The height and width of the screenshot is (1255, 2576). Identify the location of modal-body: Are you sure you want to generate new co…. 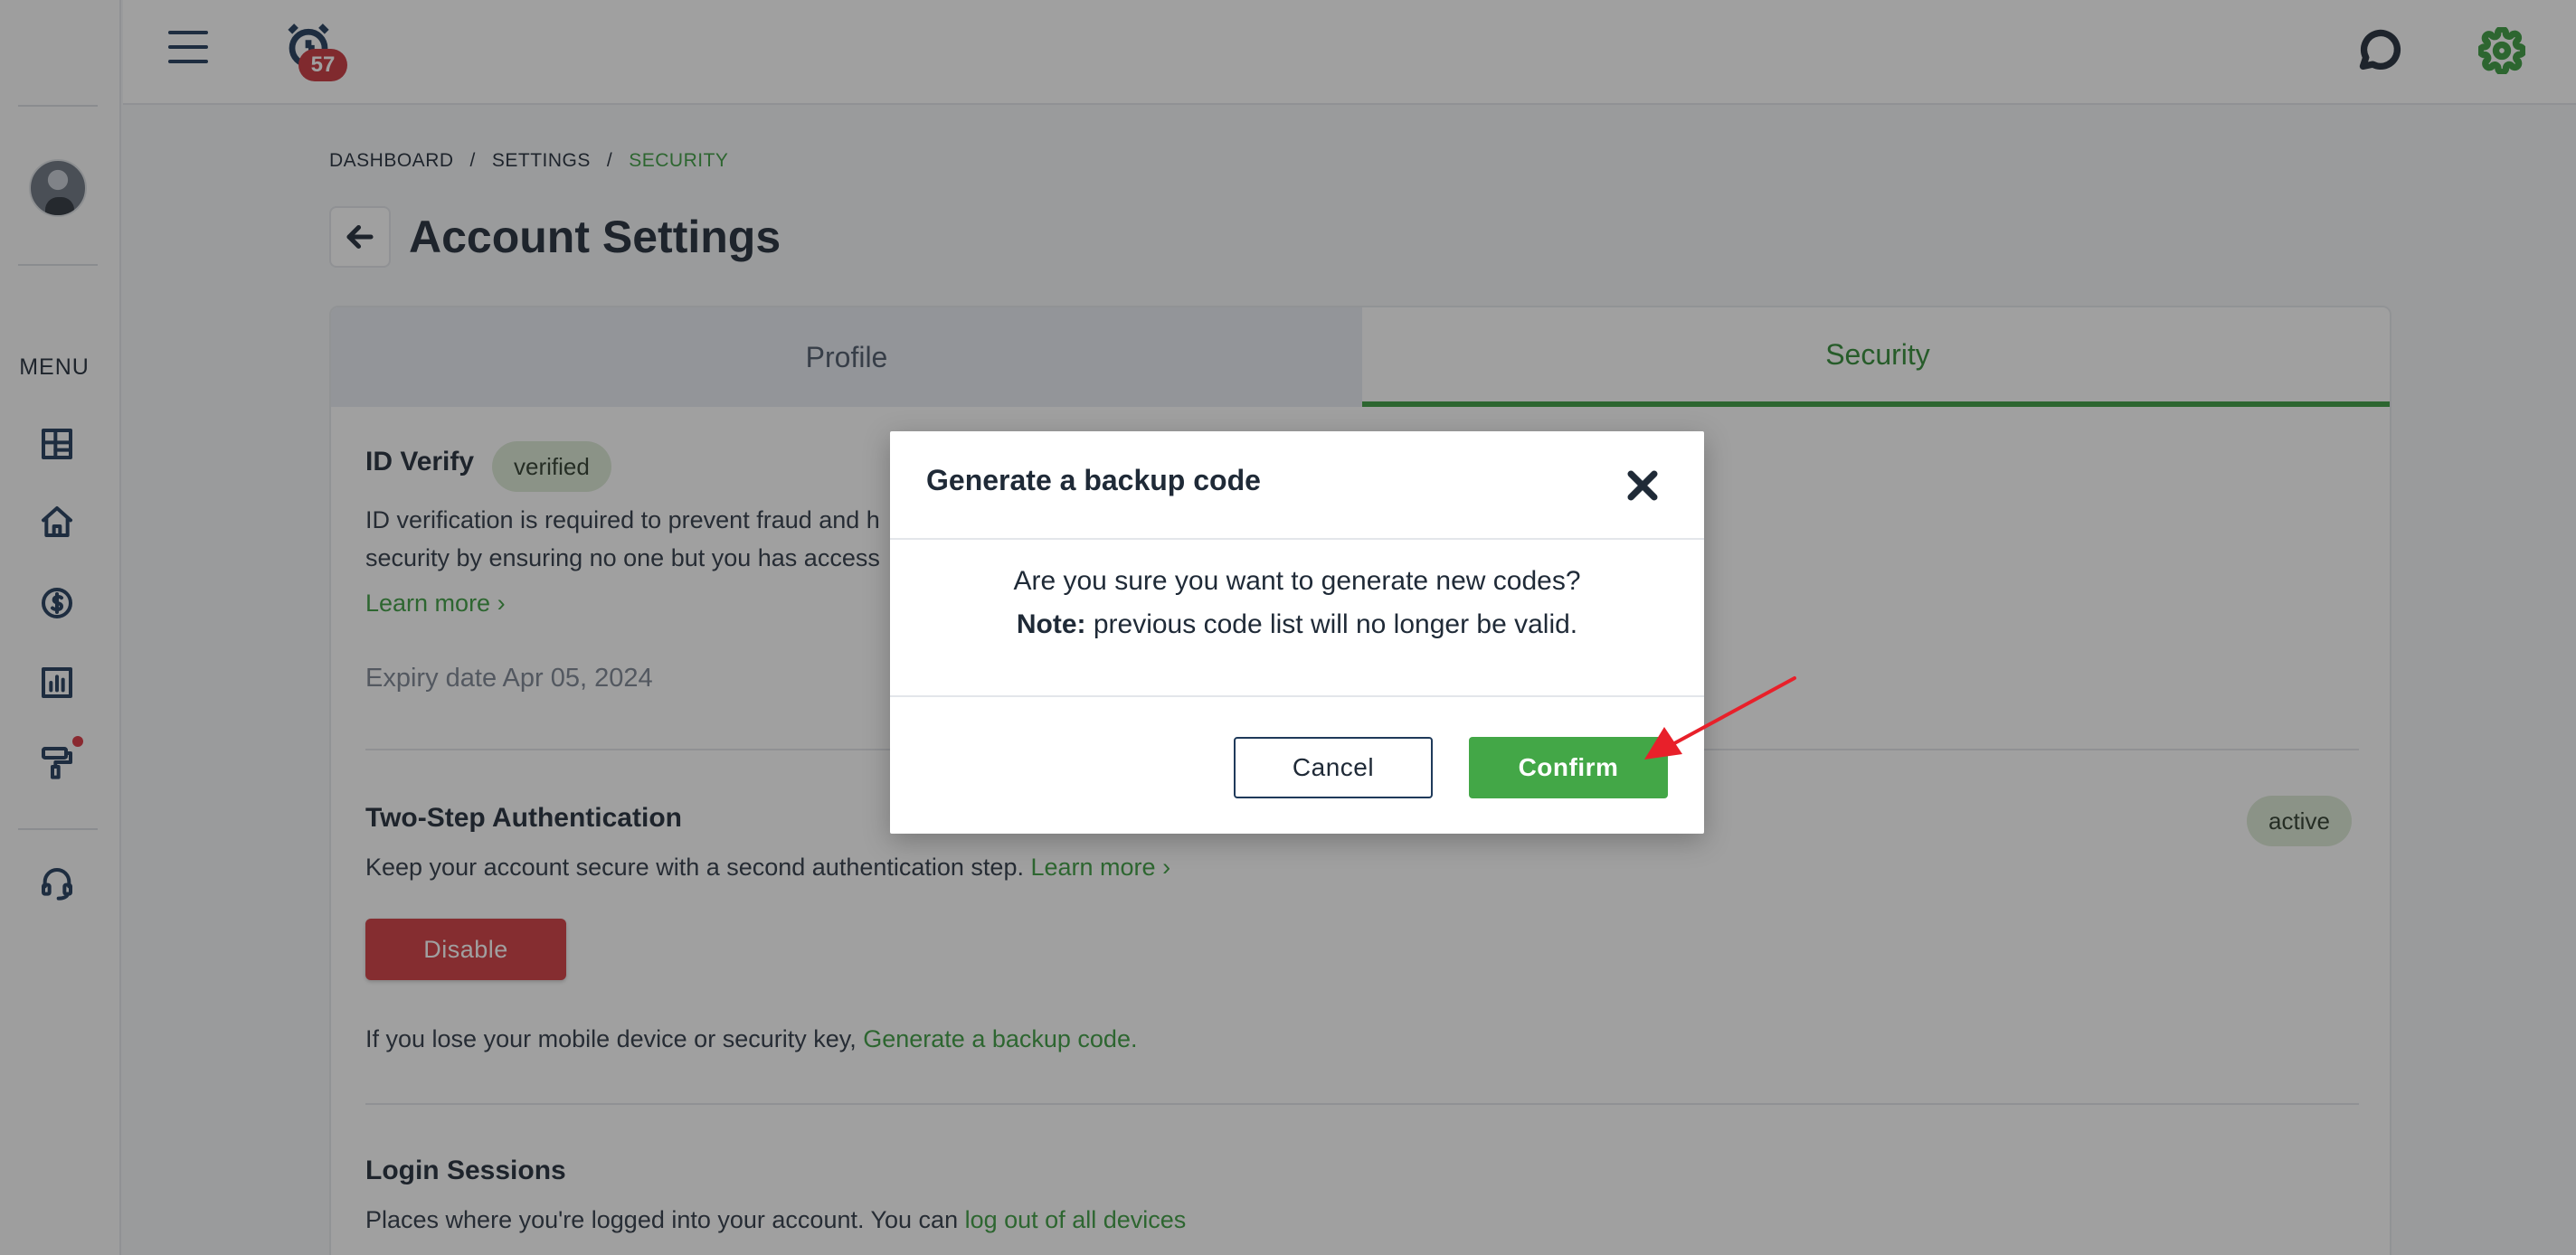
(1297, 619).